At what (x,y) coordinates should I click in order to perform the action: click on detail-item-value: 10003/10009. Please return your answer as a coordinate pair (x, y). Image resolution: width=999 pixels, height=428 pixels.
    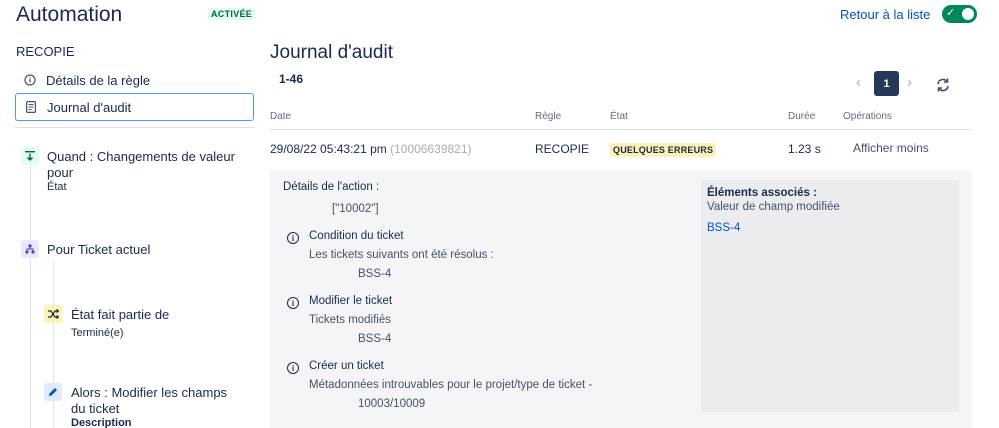
    Looking at the image, I should click on (392, 404).